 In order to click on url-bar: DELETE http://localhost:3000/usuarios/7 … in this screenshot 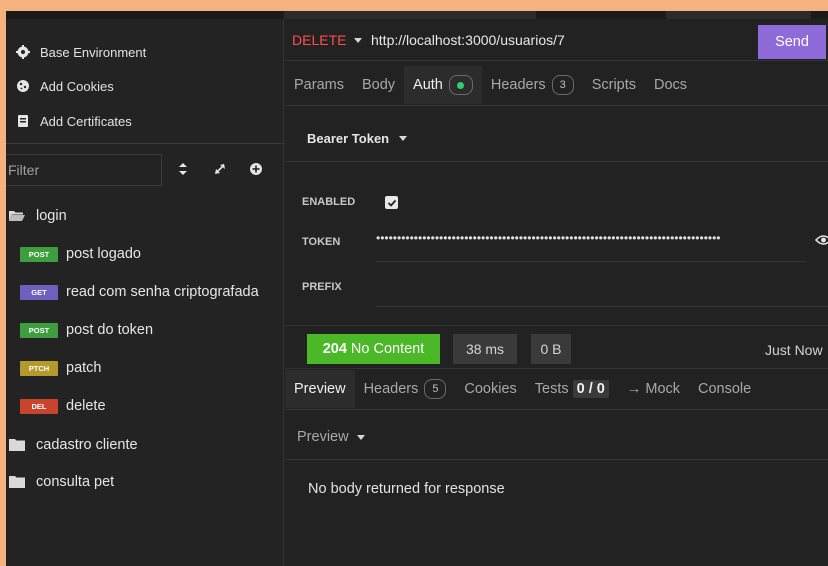, I will do `click(556, 40)`.